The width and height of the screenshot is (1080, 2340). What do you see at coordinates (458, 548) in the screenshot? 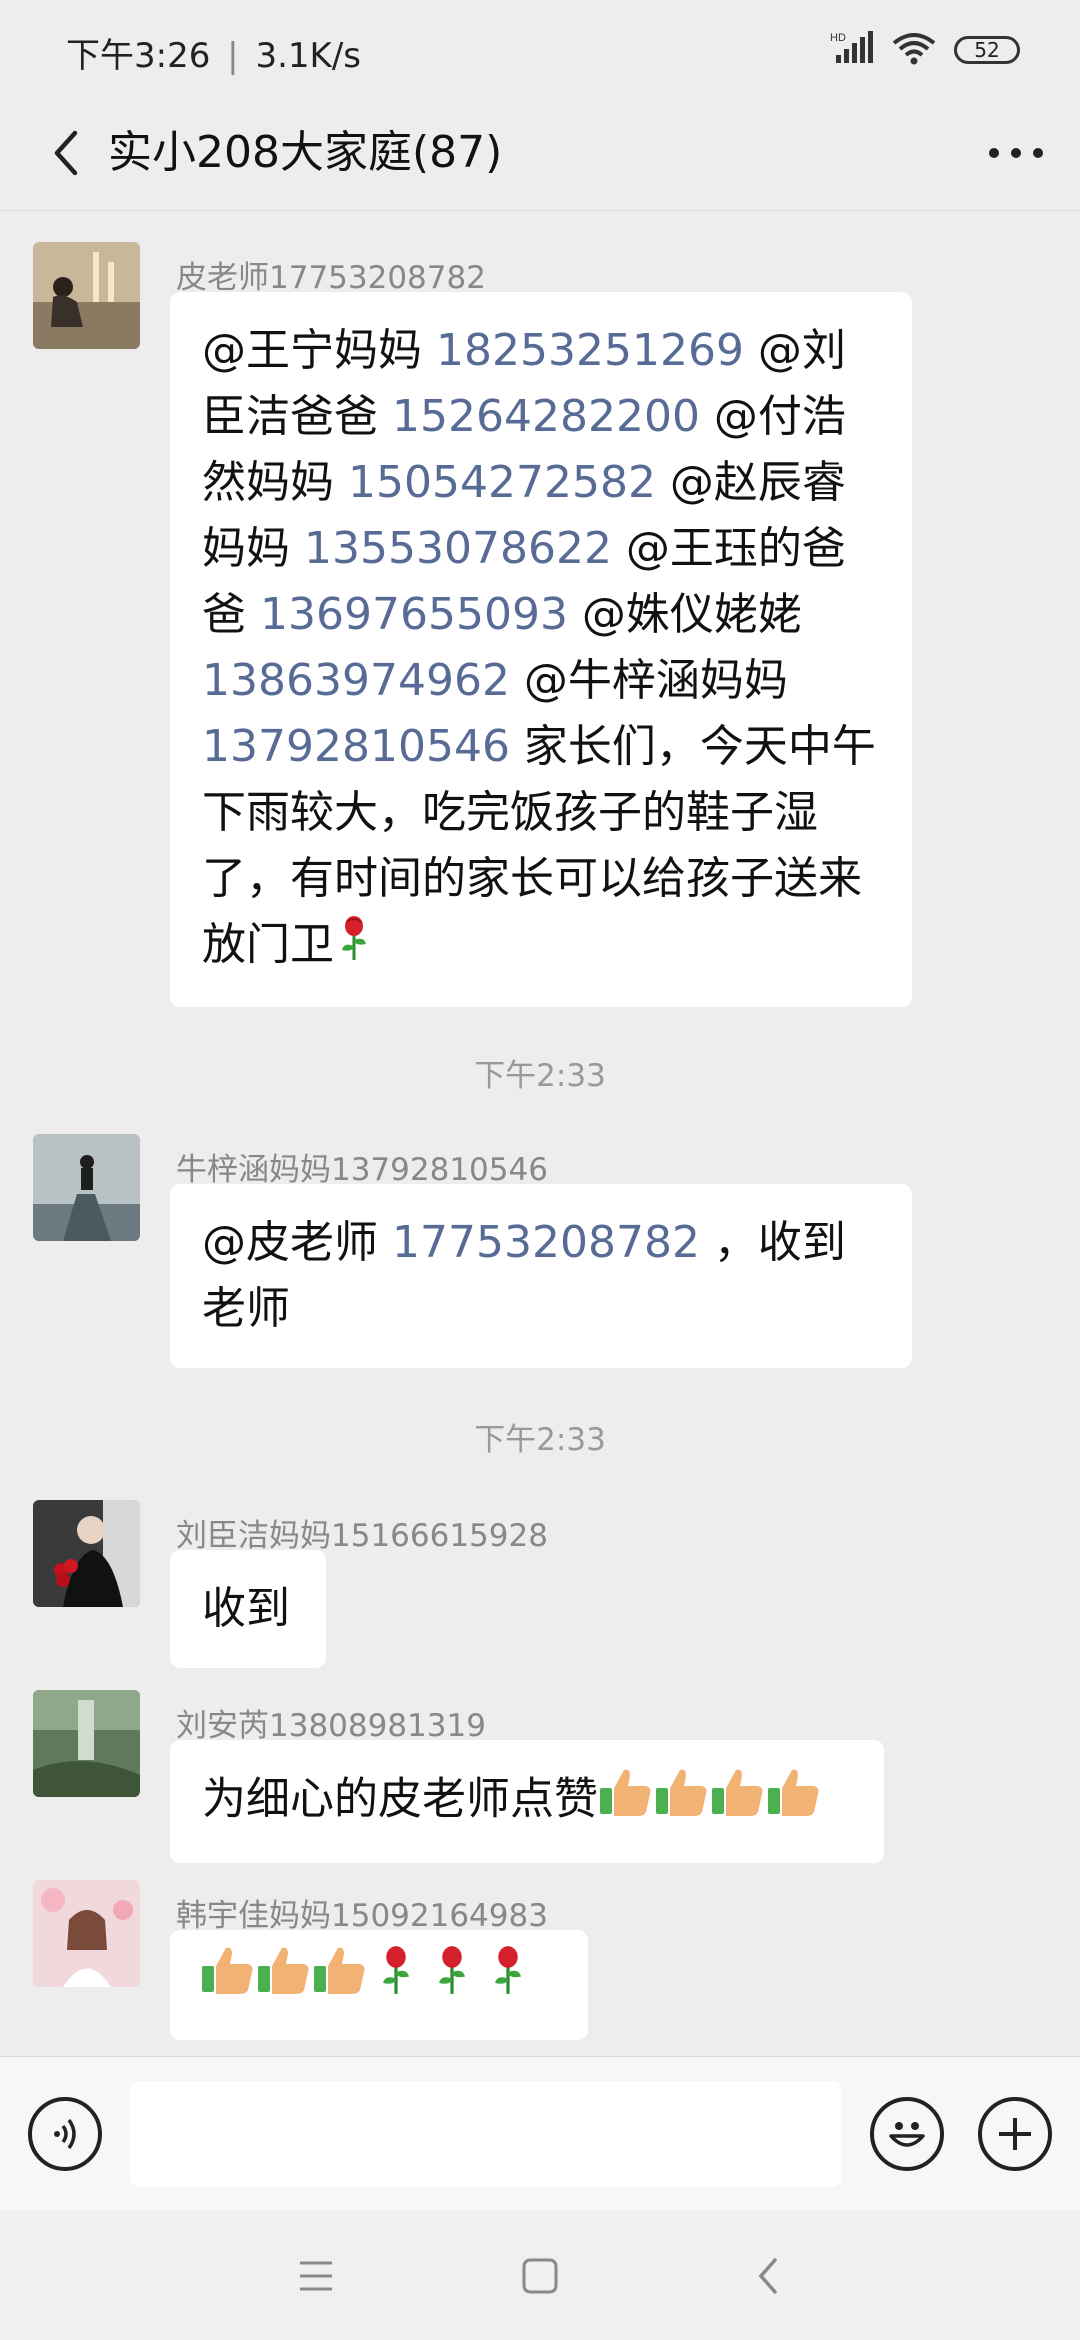
I see `phone-link: 13553078622` at bounding box center [458, 548].